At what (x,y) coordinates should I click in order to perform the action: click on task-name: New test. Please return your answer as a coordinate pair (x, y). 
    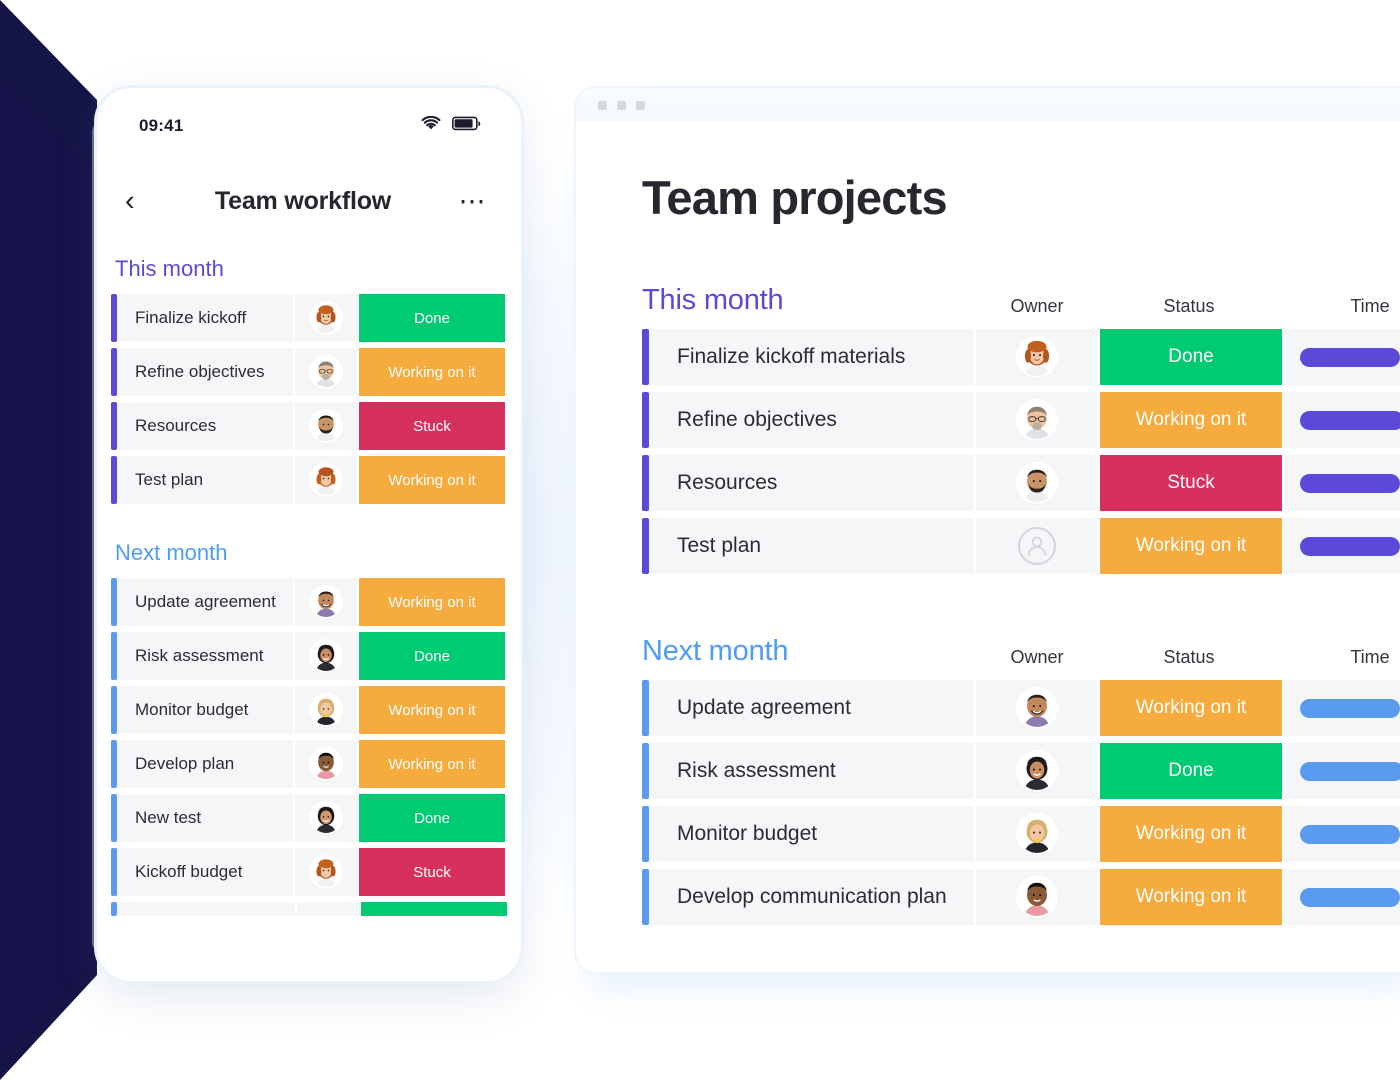
    Looking at the image, I should click on (206, 818).